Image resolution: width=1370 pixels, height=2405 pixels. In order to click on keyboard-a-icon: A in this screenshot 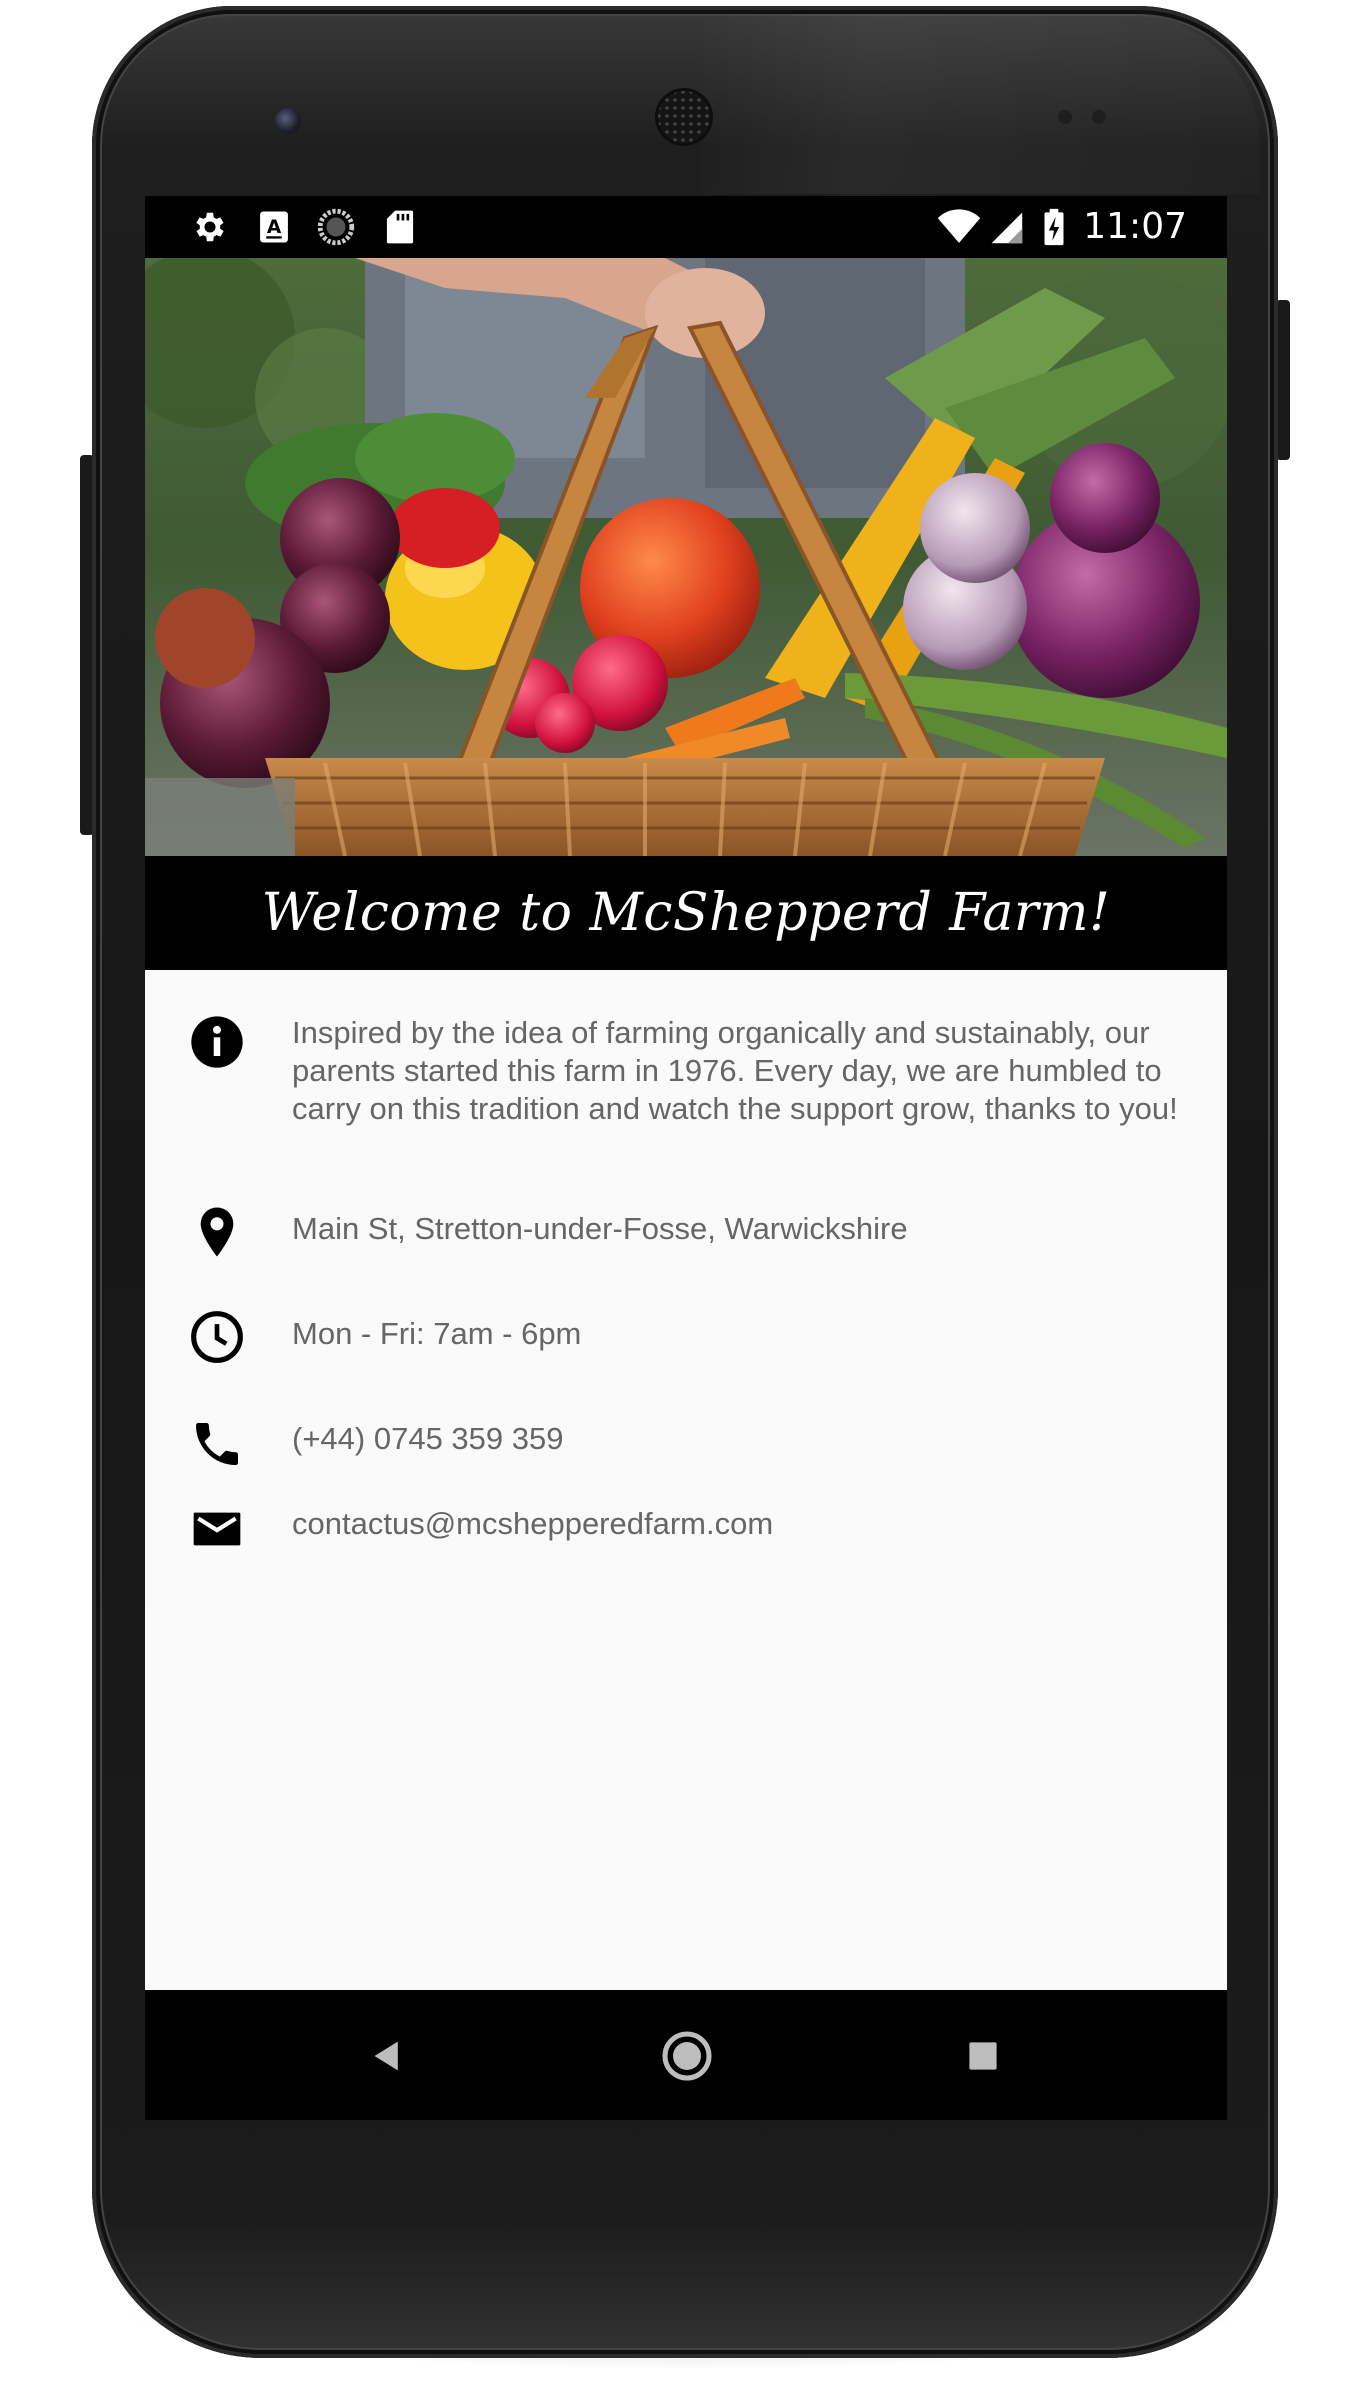, I will do `click(274, 227)`.